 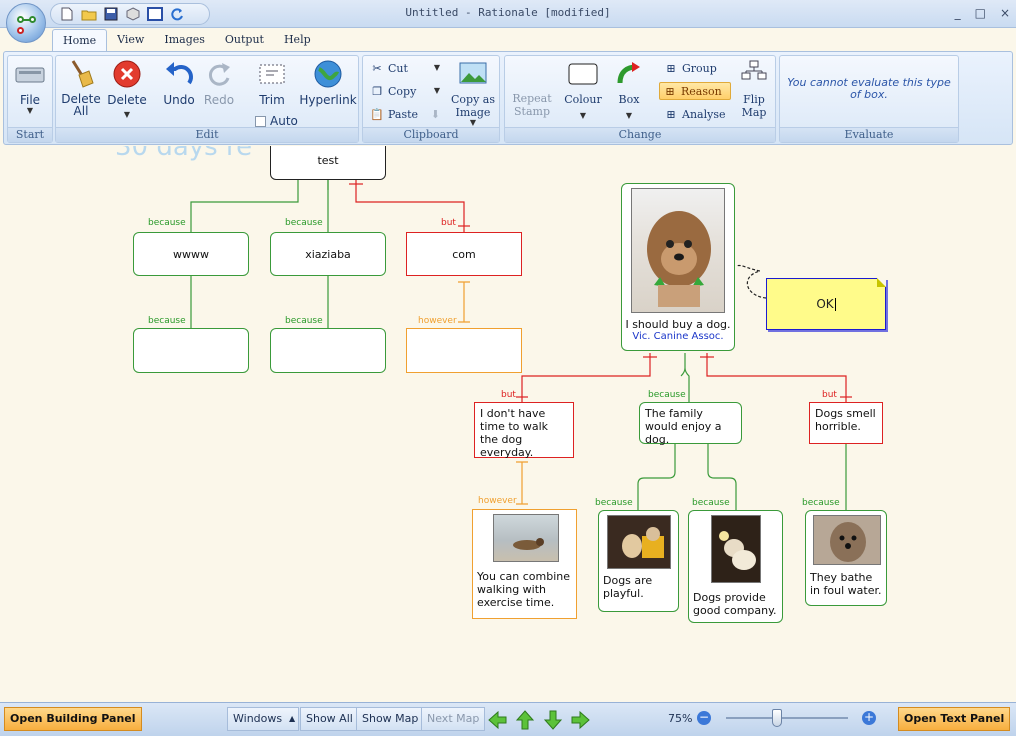 I want to click on arrow-left-icon, so click(x=497, y=720).